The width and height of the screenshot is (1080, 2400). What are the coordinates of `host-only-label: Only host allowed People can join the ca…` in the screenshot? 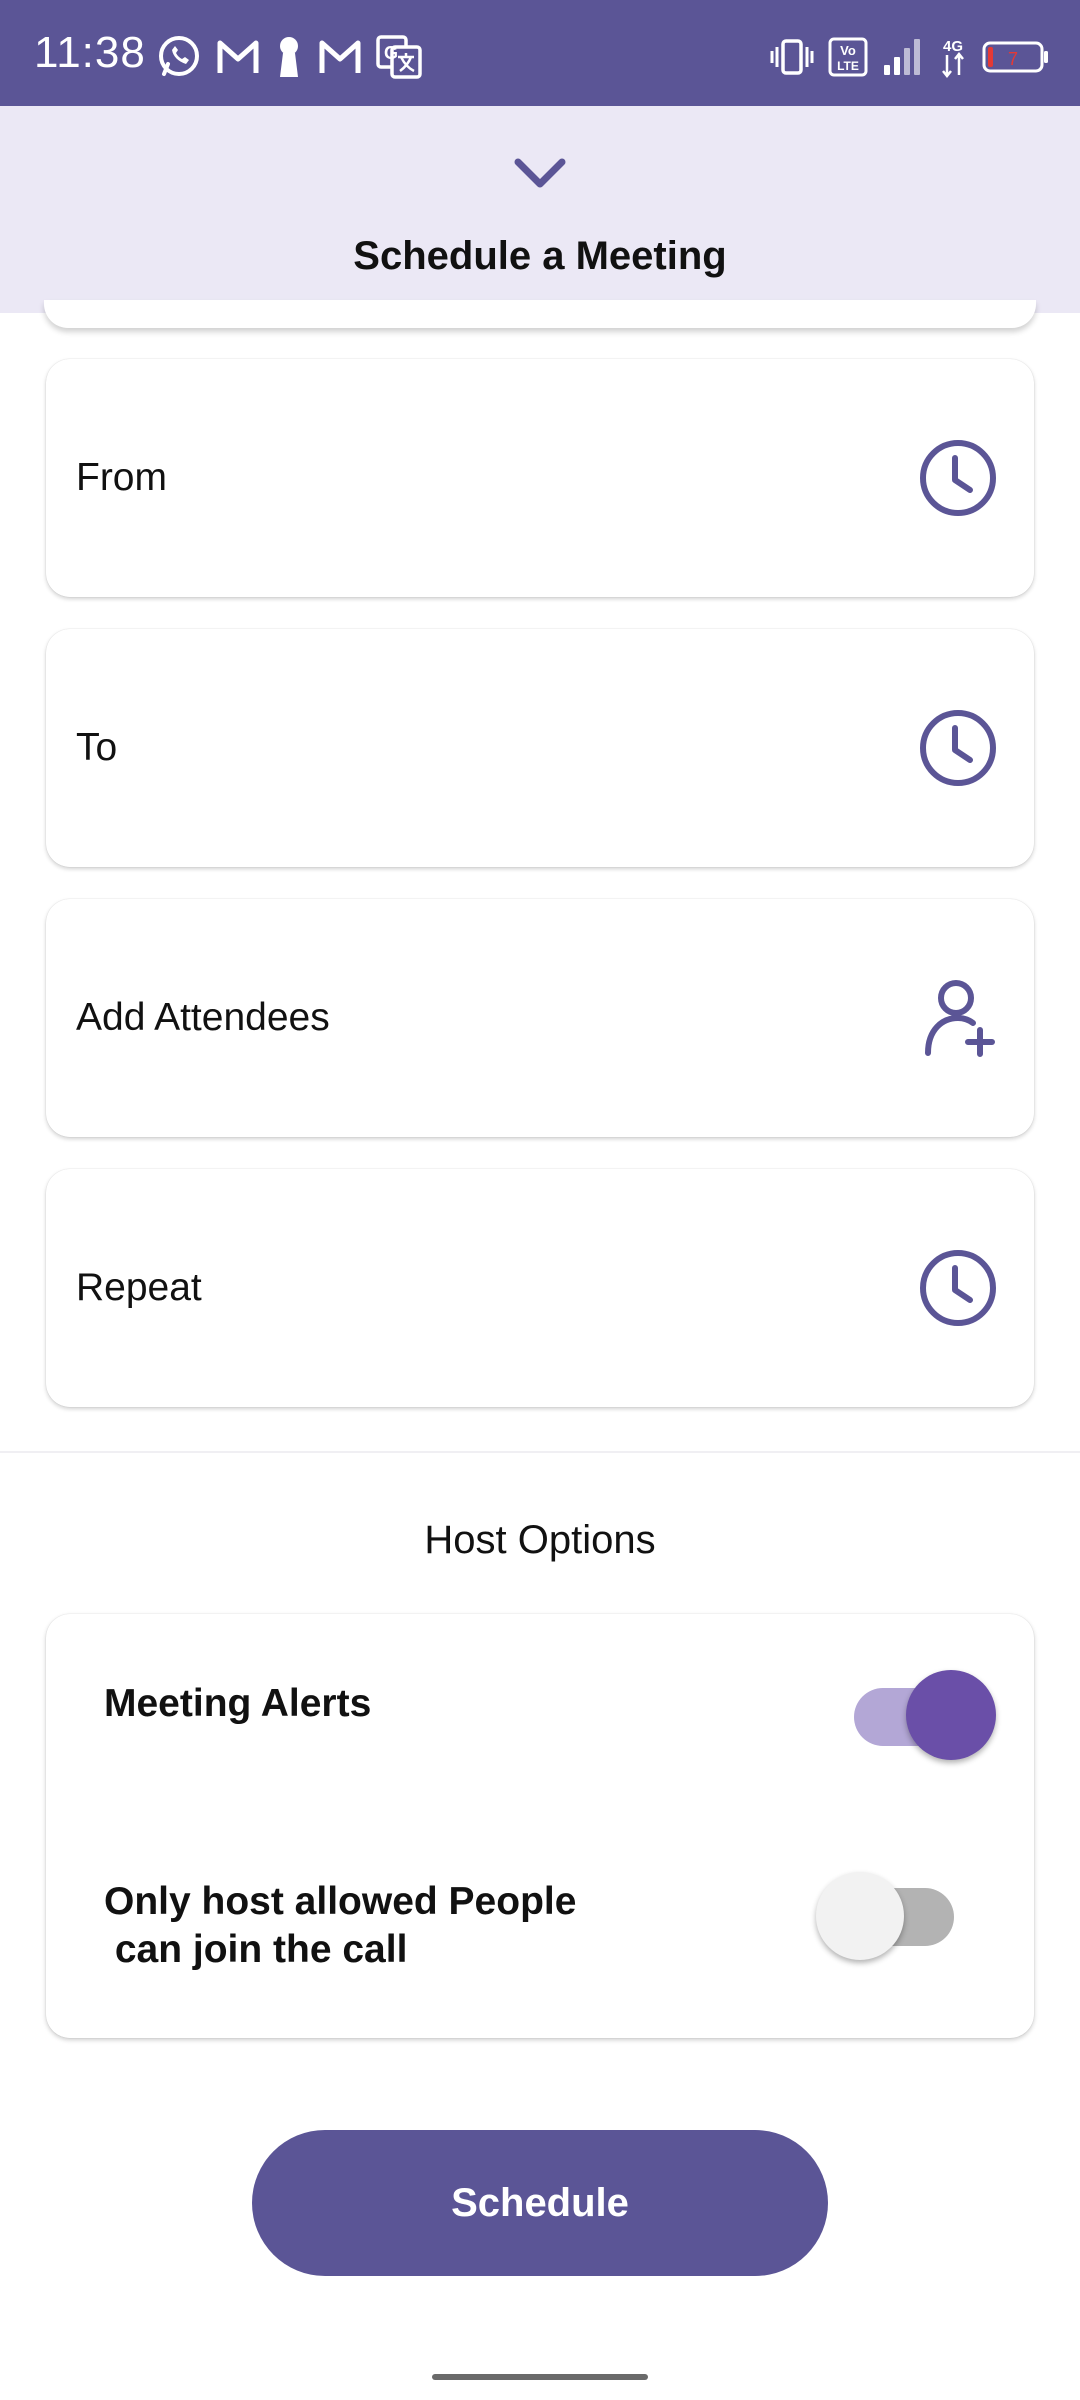 It's located at (340, 1925).